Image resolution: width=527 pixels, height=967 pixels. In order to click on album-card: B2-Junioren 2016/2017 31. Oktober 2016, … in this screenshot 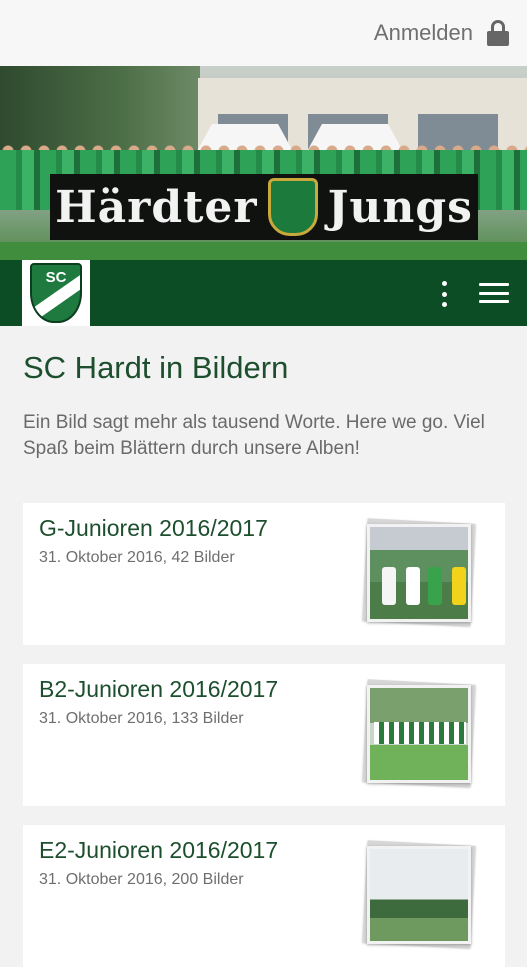, I will do `click(264, 735)`.